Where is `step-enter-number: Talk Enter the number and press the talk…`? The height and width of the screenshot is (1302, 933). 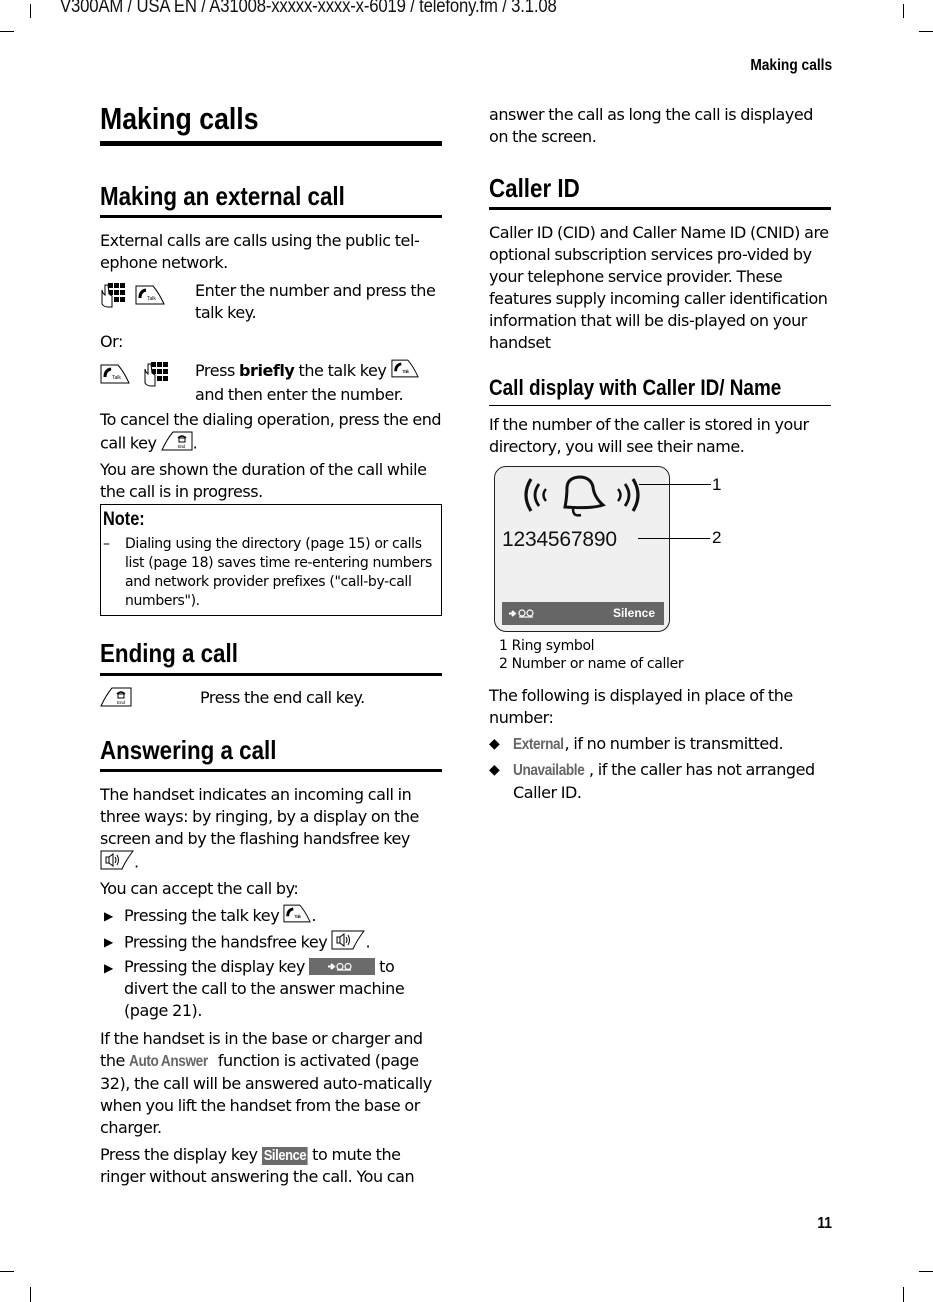
step-enter-number: Talk Enter the number and press the talk… is located at coordinates (271, 303).